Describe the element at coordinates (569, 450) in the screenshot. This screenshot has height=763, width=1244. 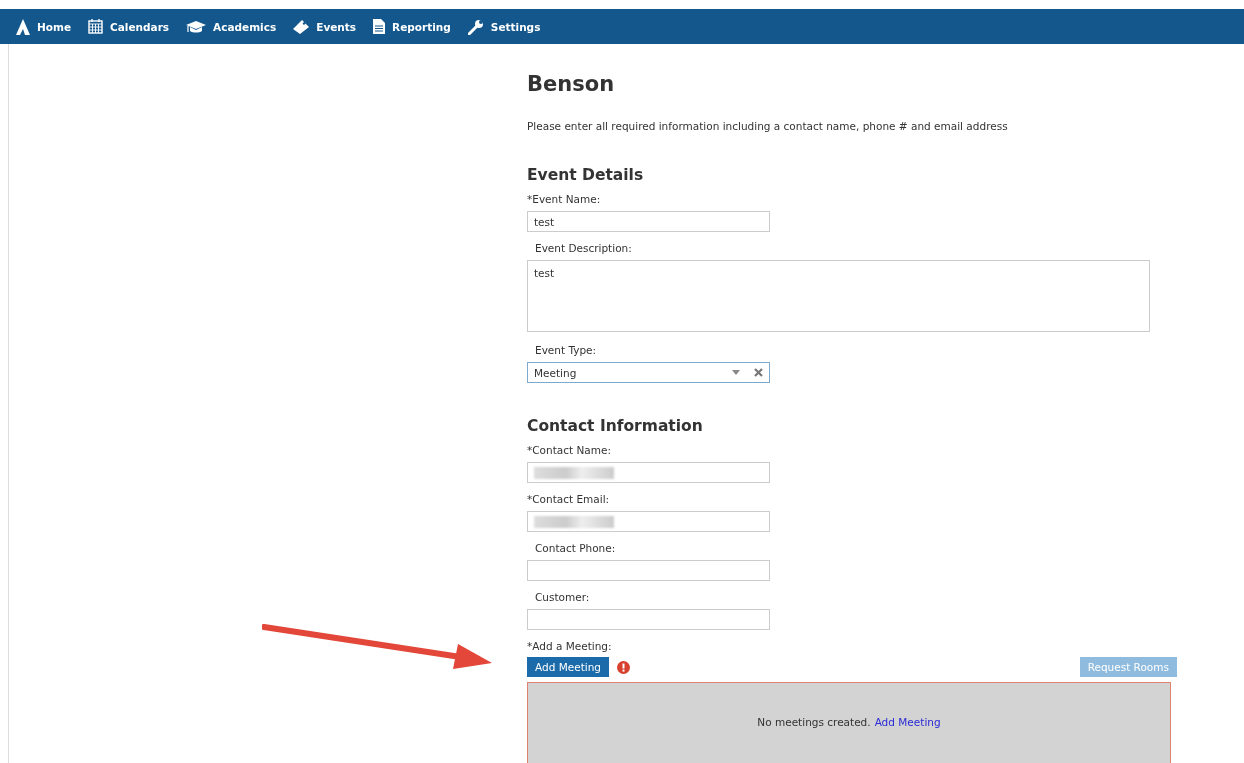
I see `field-label: *Contact Name:` at that location.